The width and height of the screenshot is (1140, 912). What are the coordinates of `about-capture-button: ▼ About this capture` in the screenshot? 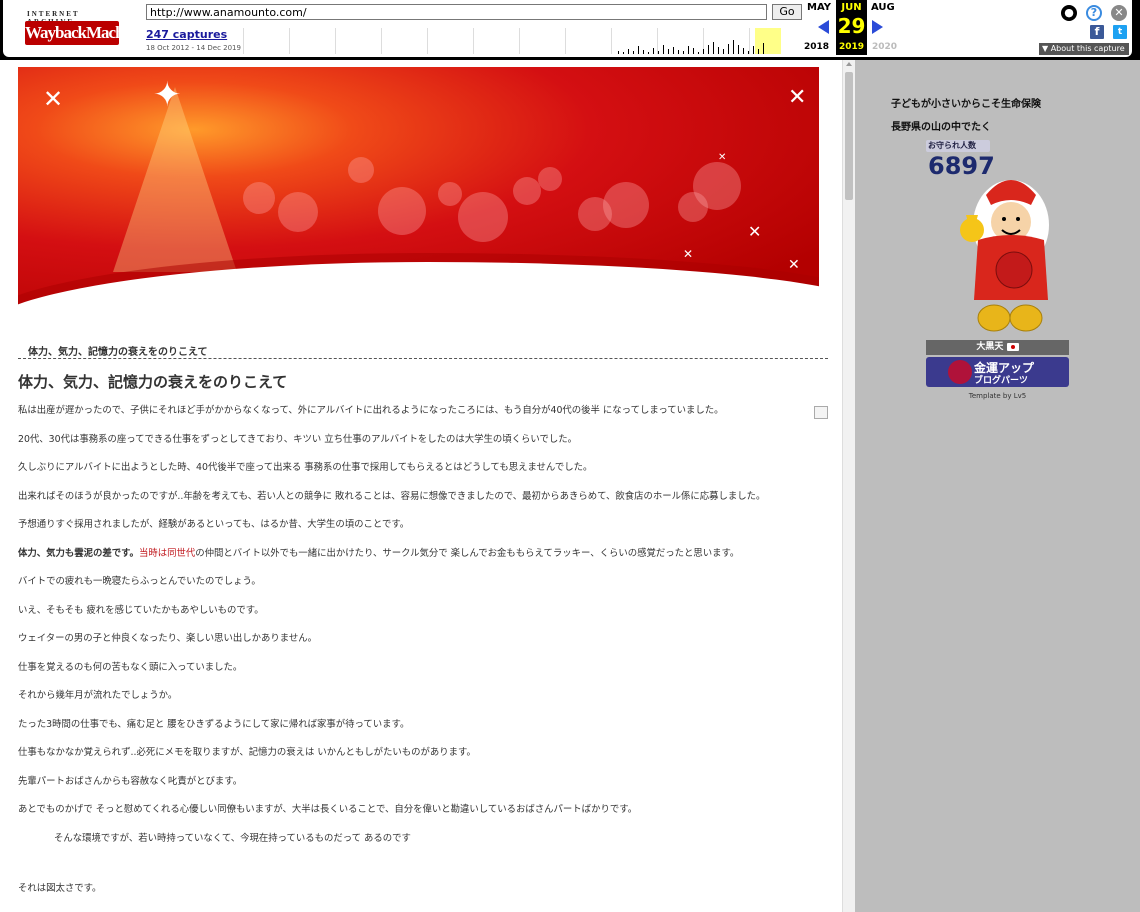 It's located at (1084, 49).